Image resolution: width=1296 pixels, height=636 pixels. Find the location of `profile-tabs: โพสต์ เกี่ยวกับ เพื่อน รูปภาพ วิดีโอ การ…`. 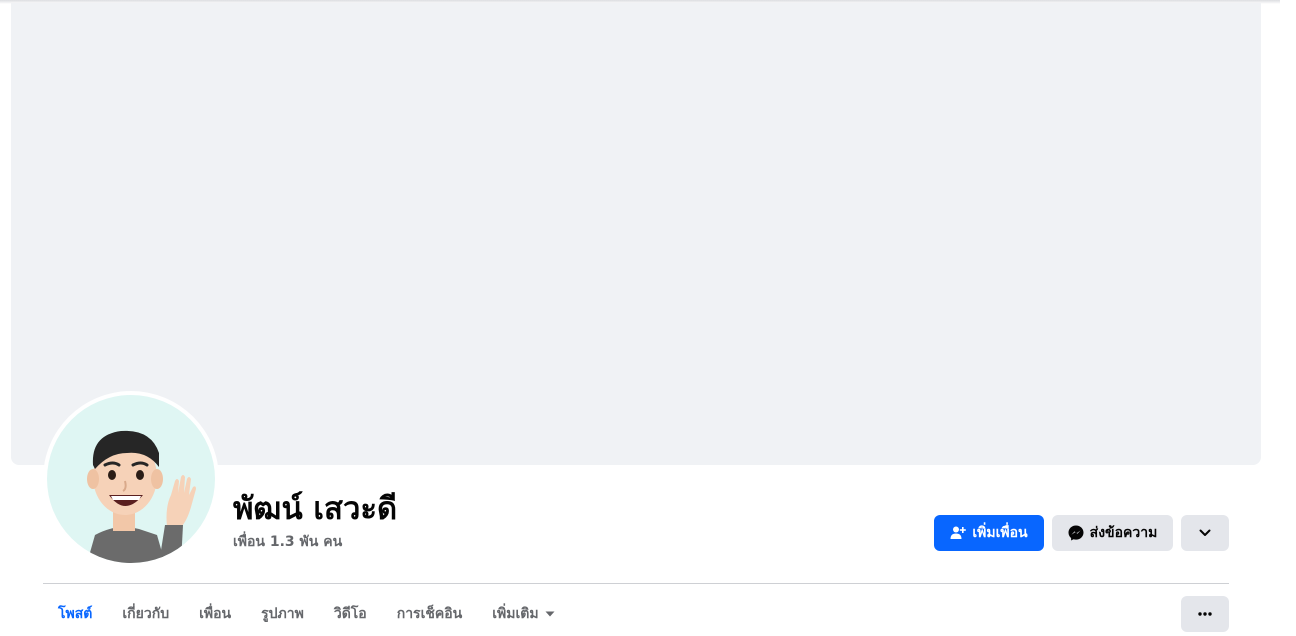

profile-tabs: โพสต์ เกี่ยวกับ เพื่อน รูปภาพ วิดีโอ การ… is located at coordinates (306, 614).